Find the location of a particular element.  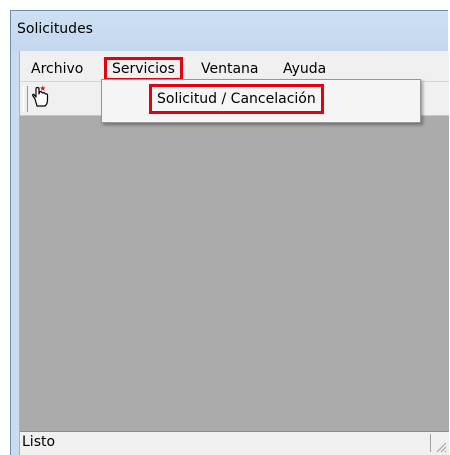

status-bar: Listo is located at coordinates (234, 443).